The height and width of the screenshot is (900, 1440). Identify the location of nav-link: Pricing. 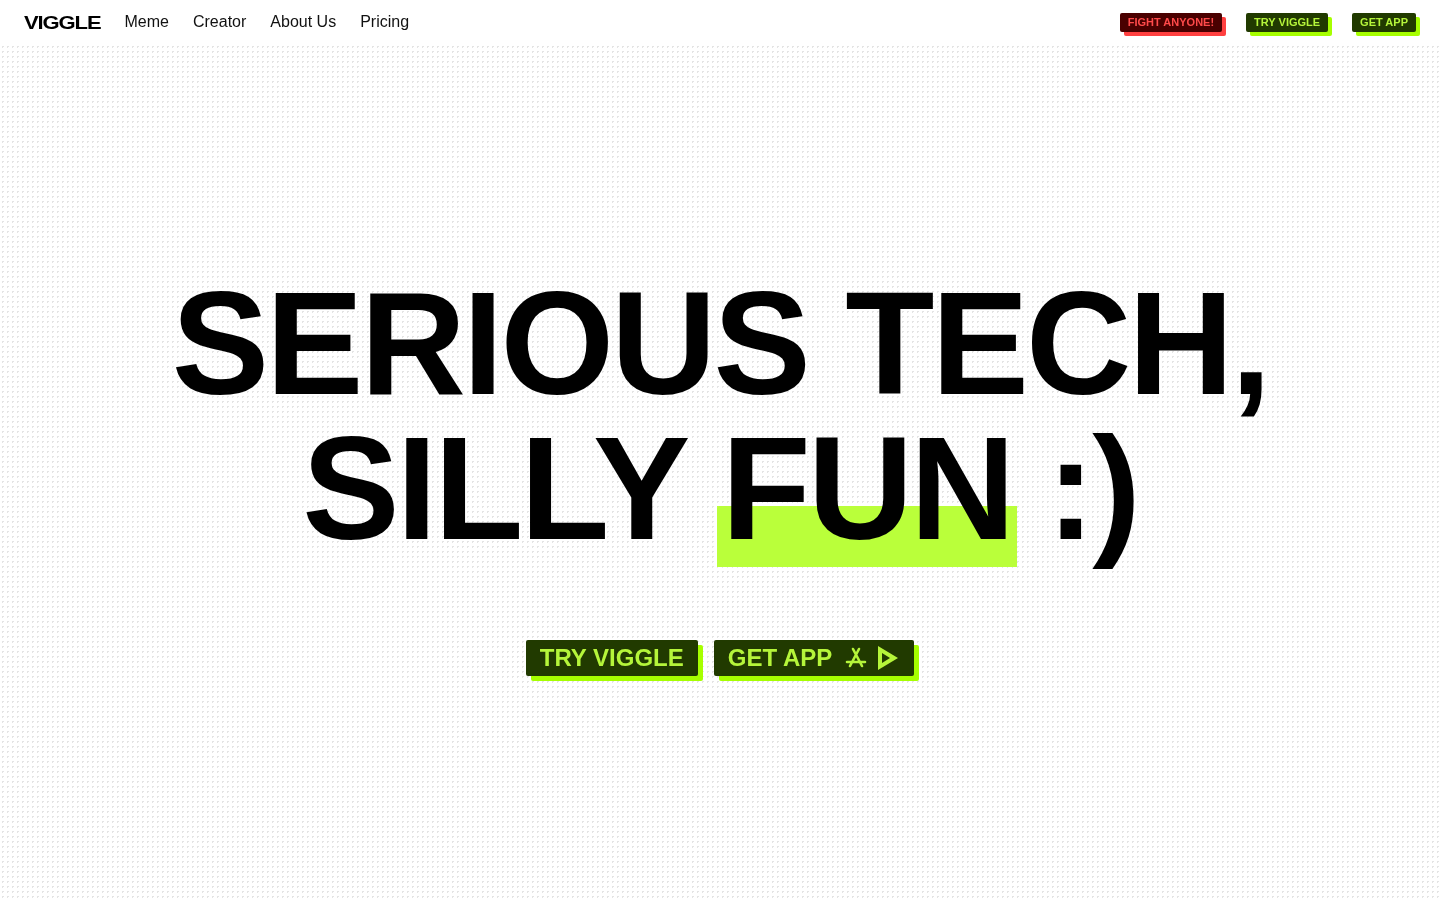
(385, 22).